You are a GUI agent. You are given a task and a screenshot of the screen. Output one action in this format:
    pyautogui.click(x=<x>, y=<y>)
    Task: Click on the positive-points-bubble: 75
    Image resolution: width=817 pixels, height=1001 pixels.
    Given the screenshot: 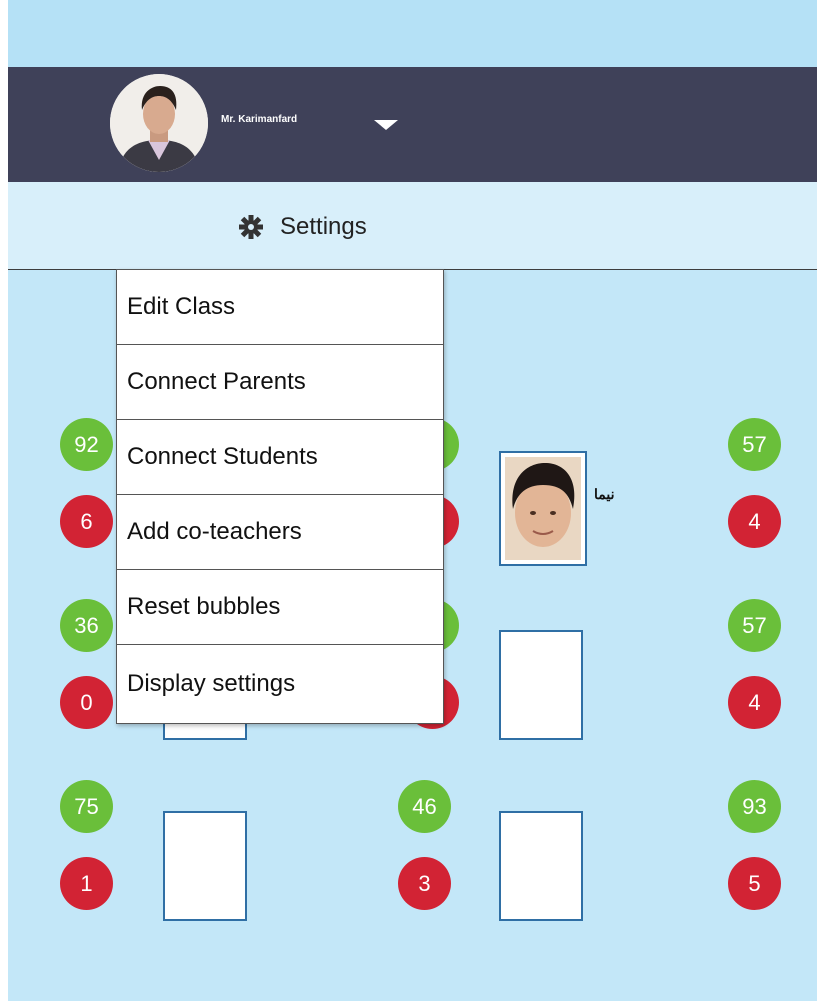 What is the action you would take?
    pyautogui.click(x=86, y=806)
    